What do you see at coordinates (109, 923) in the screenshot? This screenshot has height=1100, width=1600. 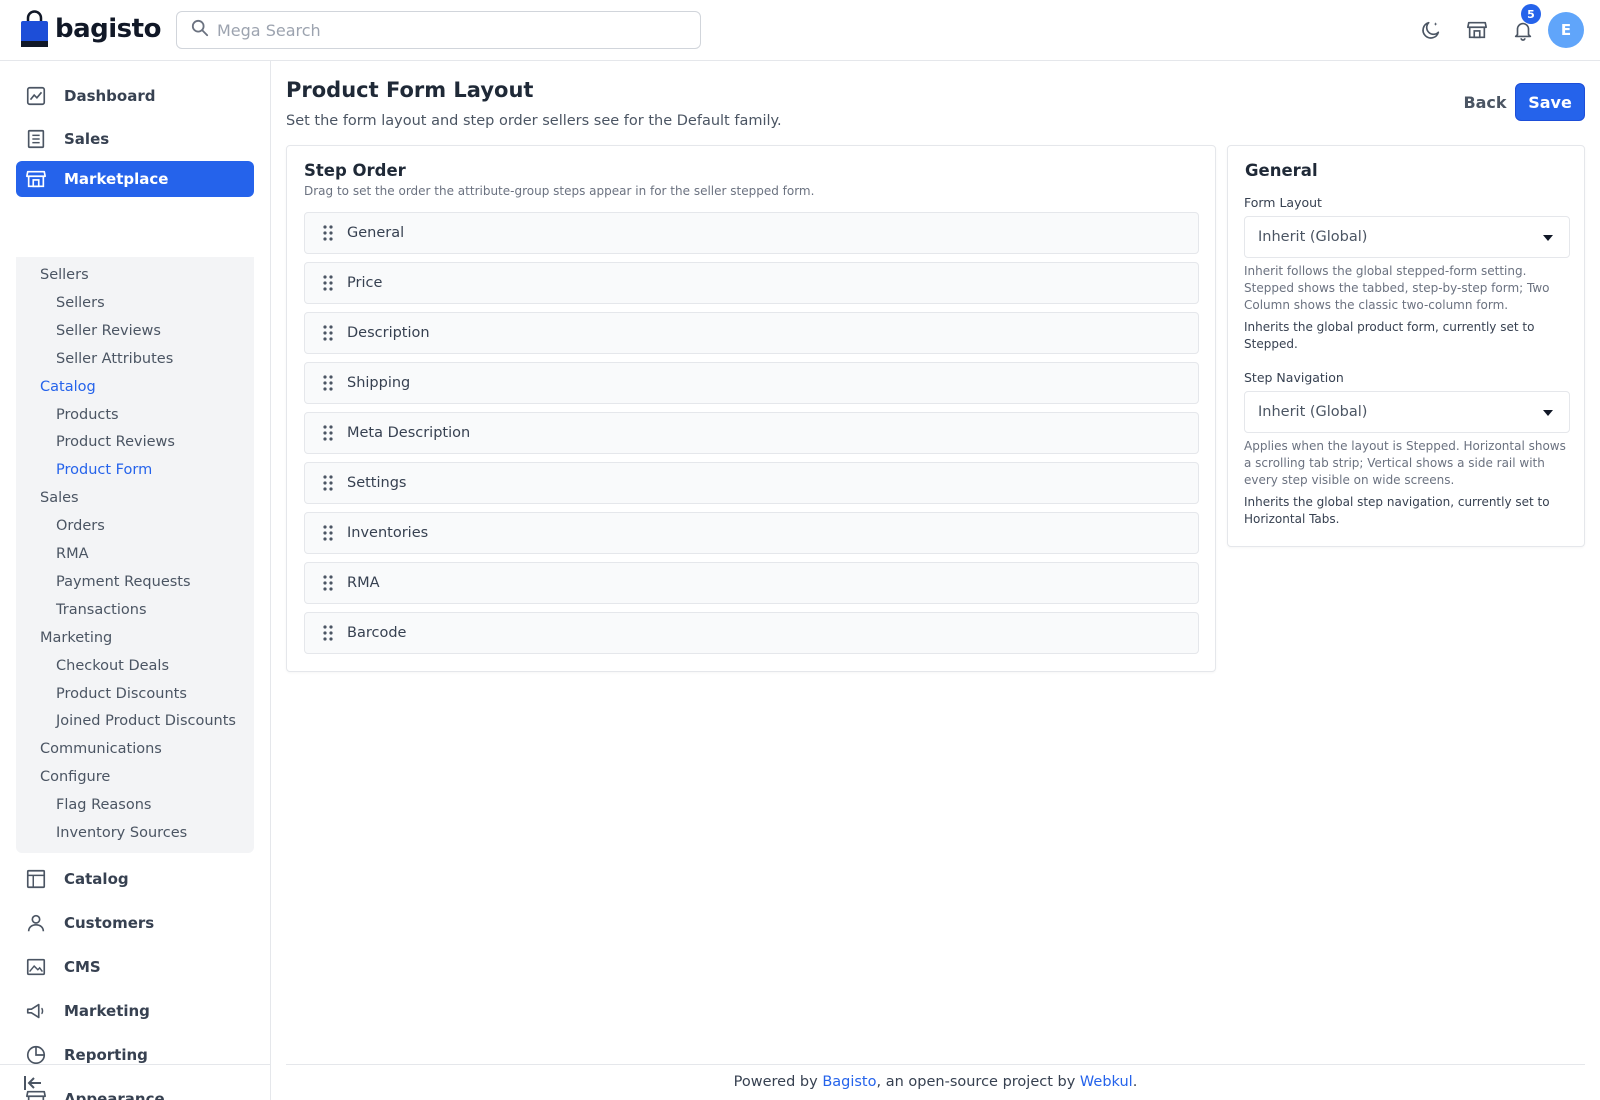 I see `sidebar-item-label: Customers` at bounding box center [109, 923].